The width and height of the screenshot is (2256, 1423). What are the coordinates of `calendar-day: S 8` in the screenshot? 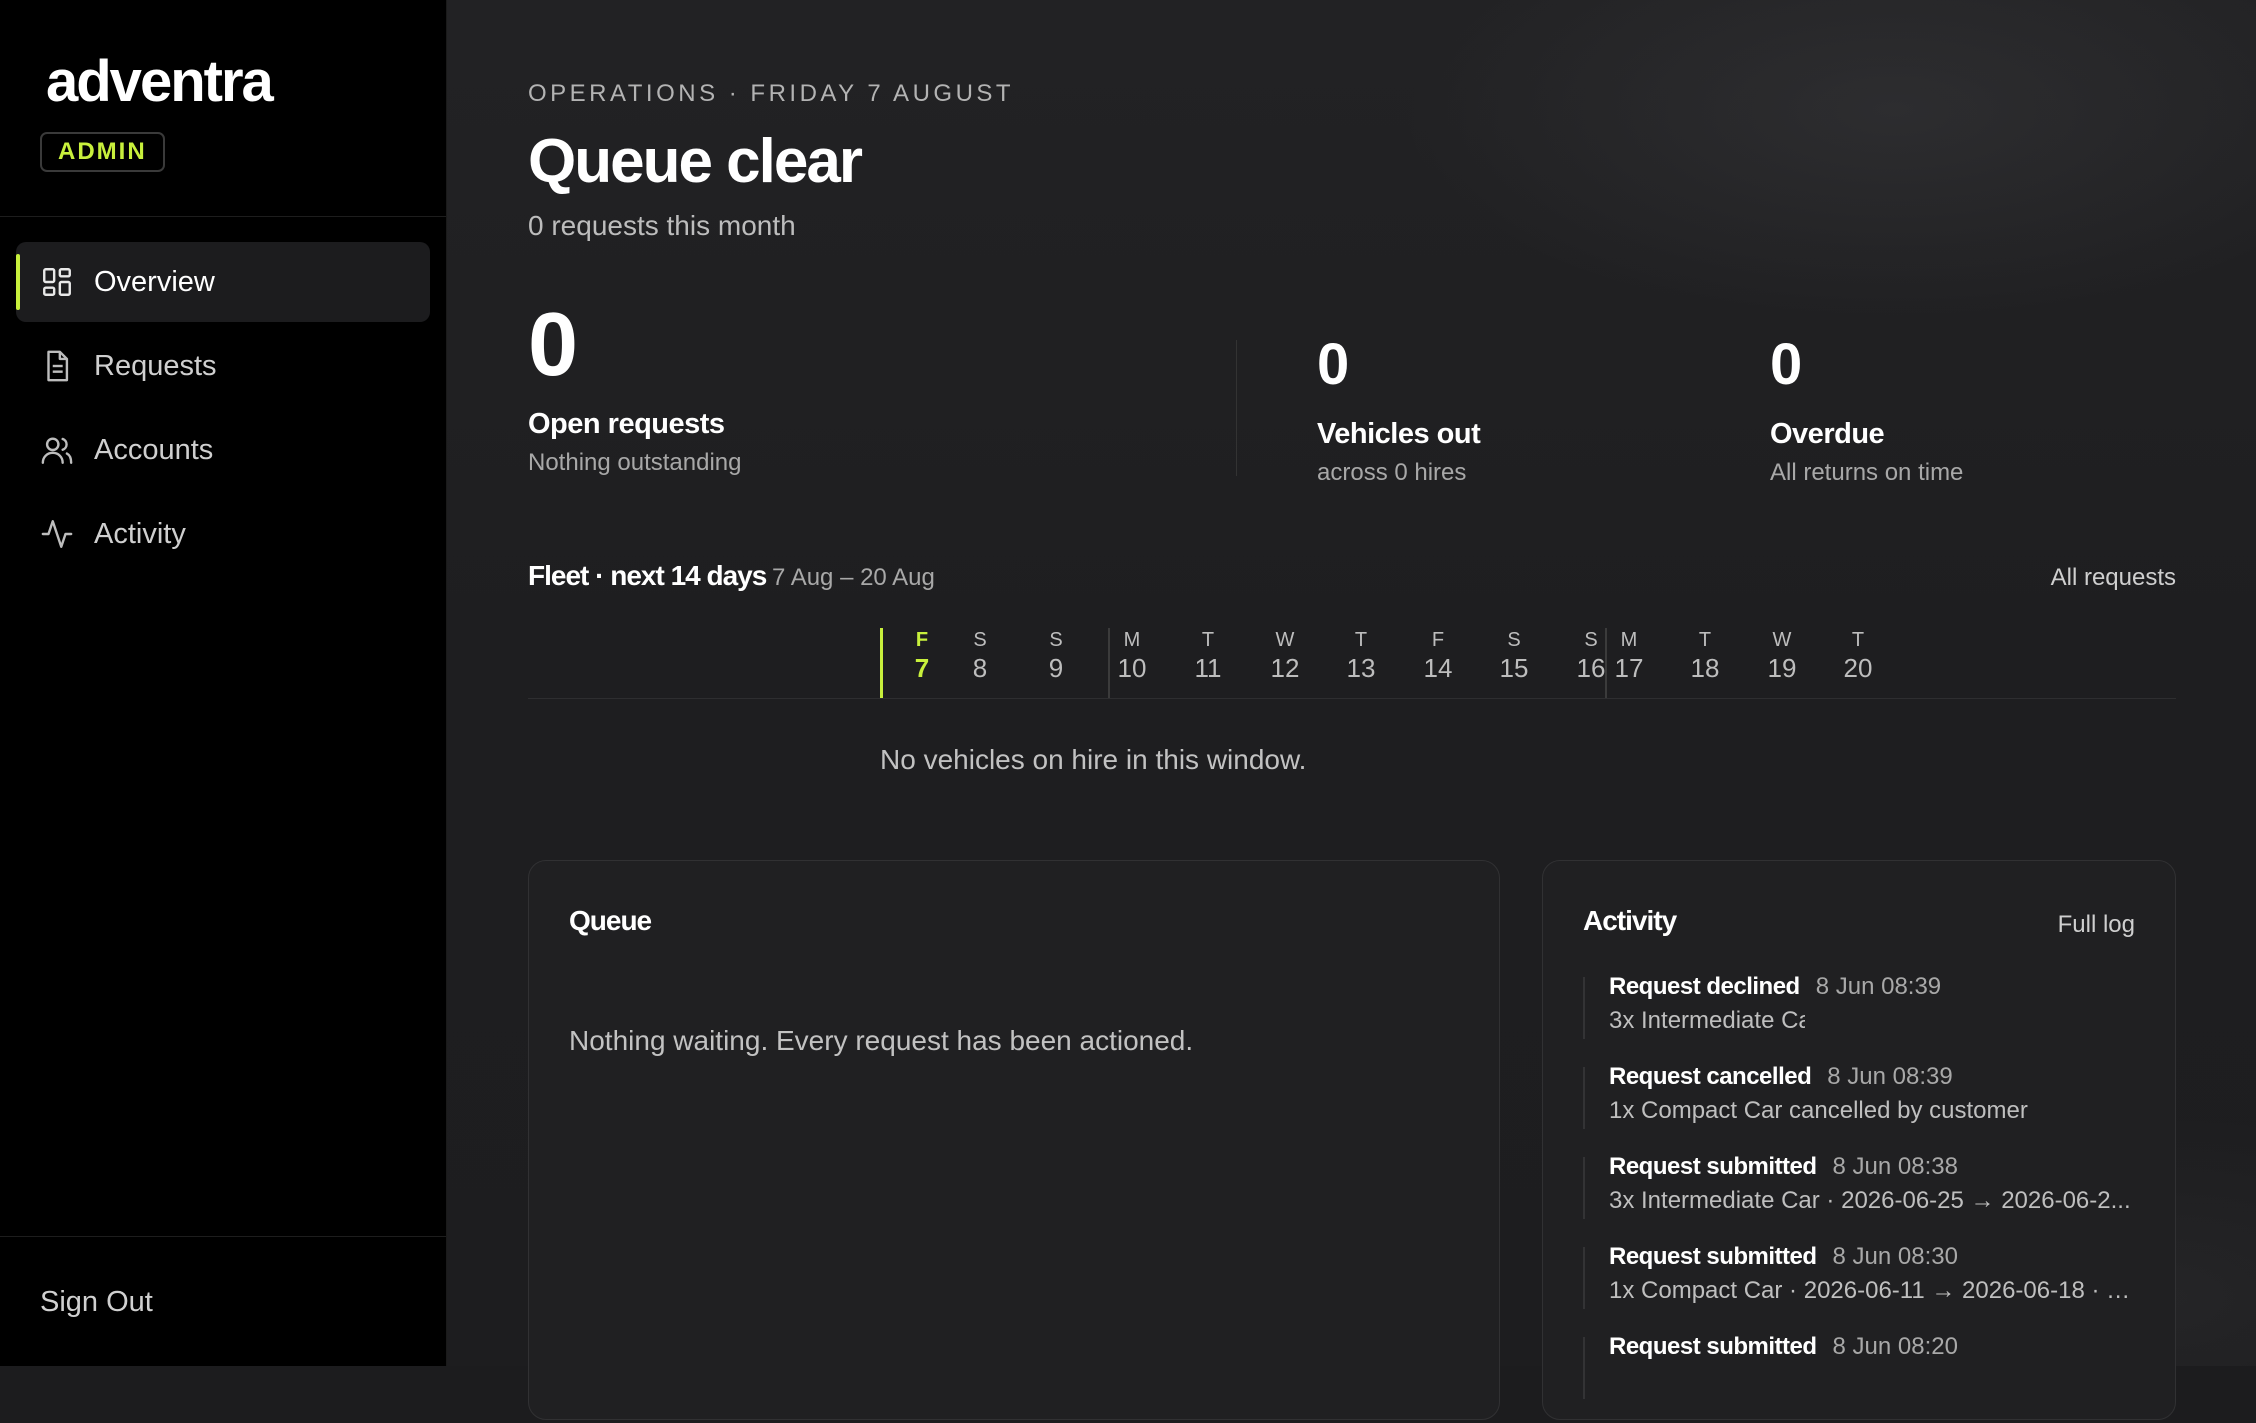 It's located at (980, 663).